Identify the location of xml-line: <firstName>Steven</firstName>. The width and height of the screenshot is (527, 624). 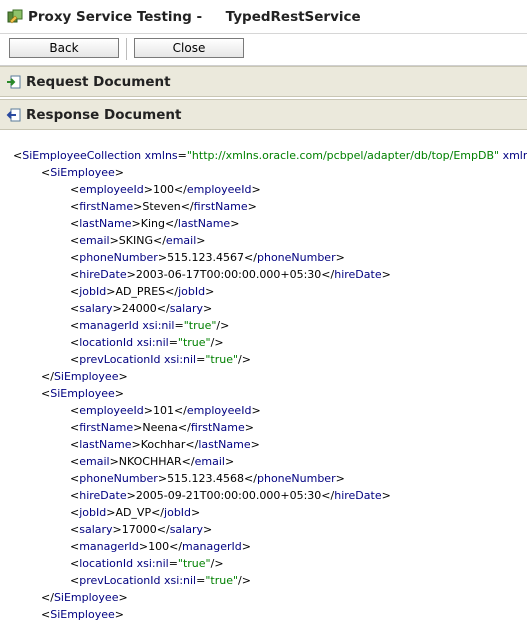
(163, 206).